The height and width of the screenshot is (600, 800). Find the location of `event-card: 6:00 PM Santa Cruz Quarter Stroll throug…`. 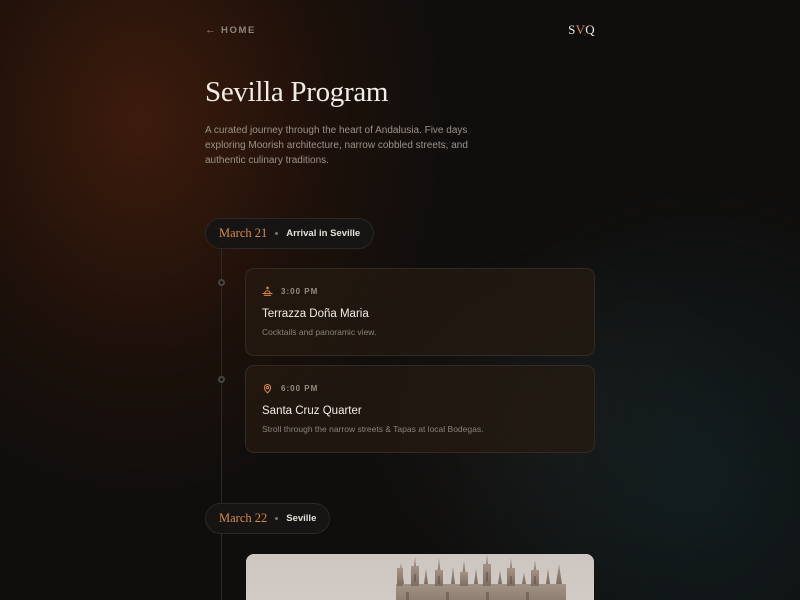

event-card: 6:00 PM Santa Cruz Quarter Stroll throug… is located at coordinates (420, 409).